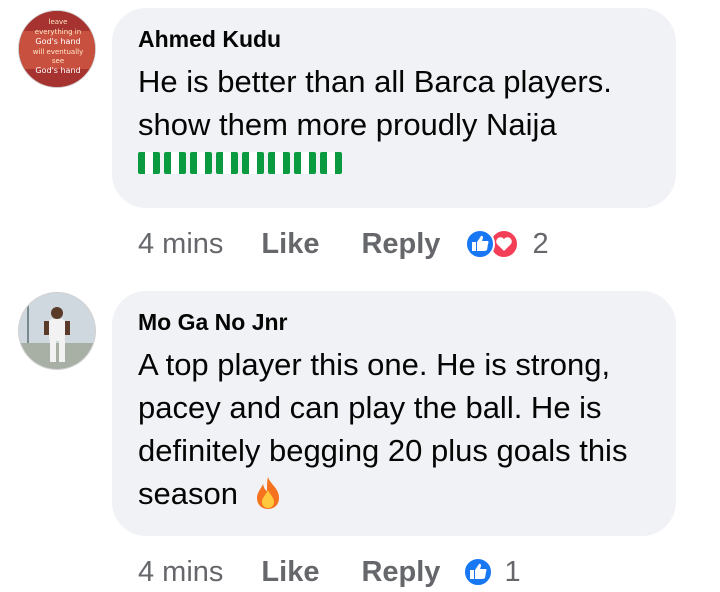 This screenshot has width=720, height=592. Describe the element at coordinates (57, 70) in the screenshot. I see `avatar-caption-6: God's hand` at that location.